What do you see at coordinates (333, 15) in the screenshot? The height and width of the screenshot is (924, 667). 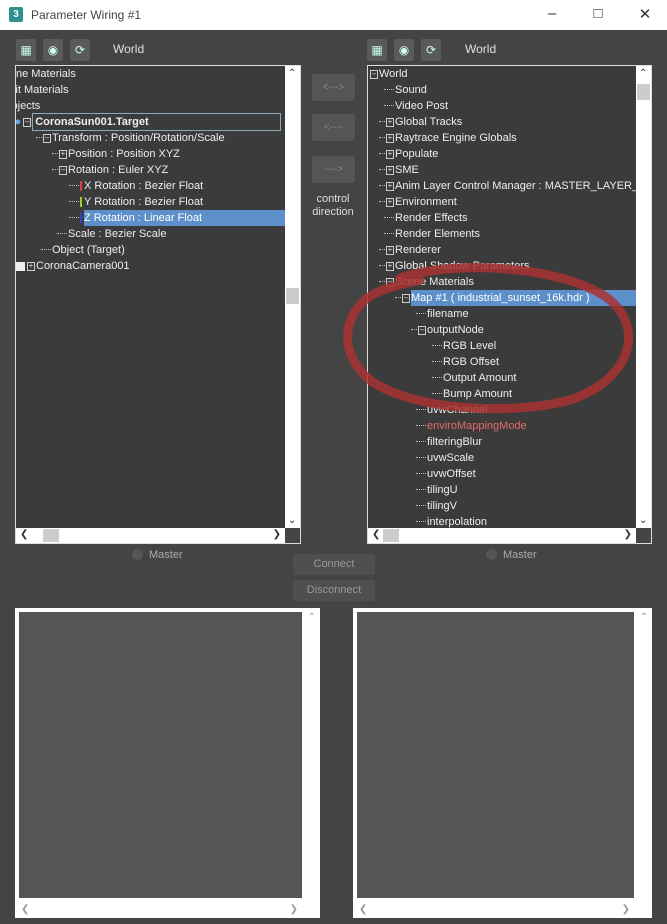 I see `title-bar: 3 Parameter Wiring #1 – □ ✕` at bounding box center [333, 15].